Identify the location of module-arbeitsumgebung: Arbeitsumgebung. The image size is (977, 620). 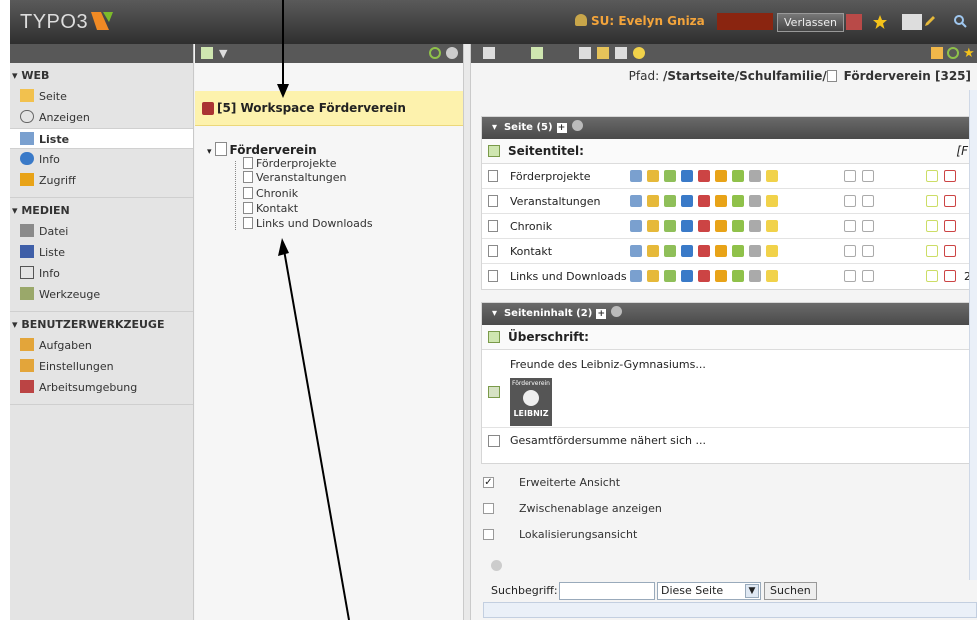
(101, 387).